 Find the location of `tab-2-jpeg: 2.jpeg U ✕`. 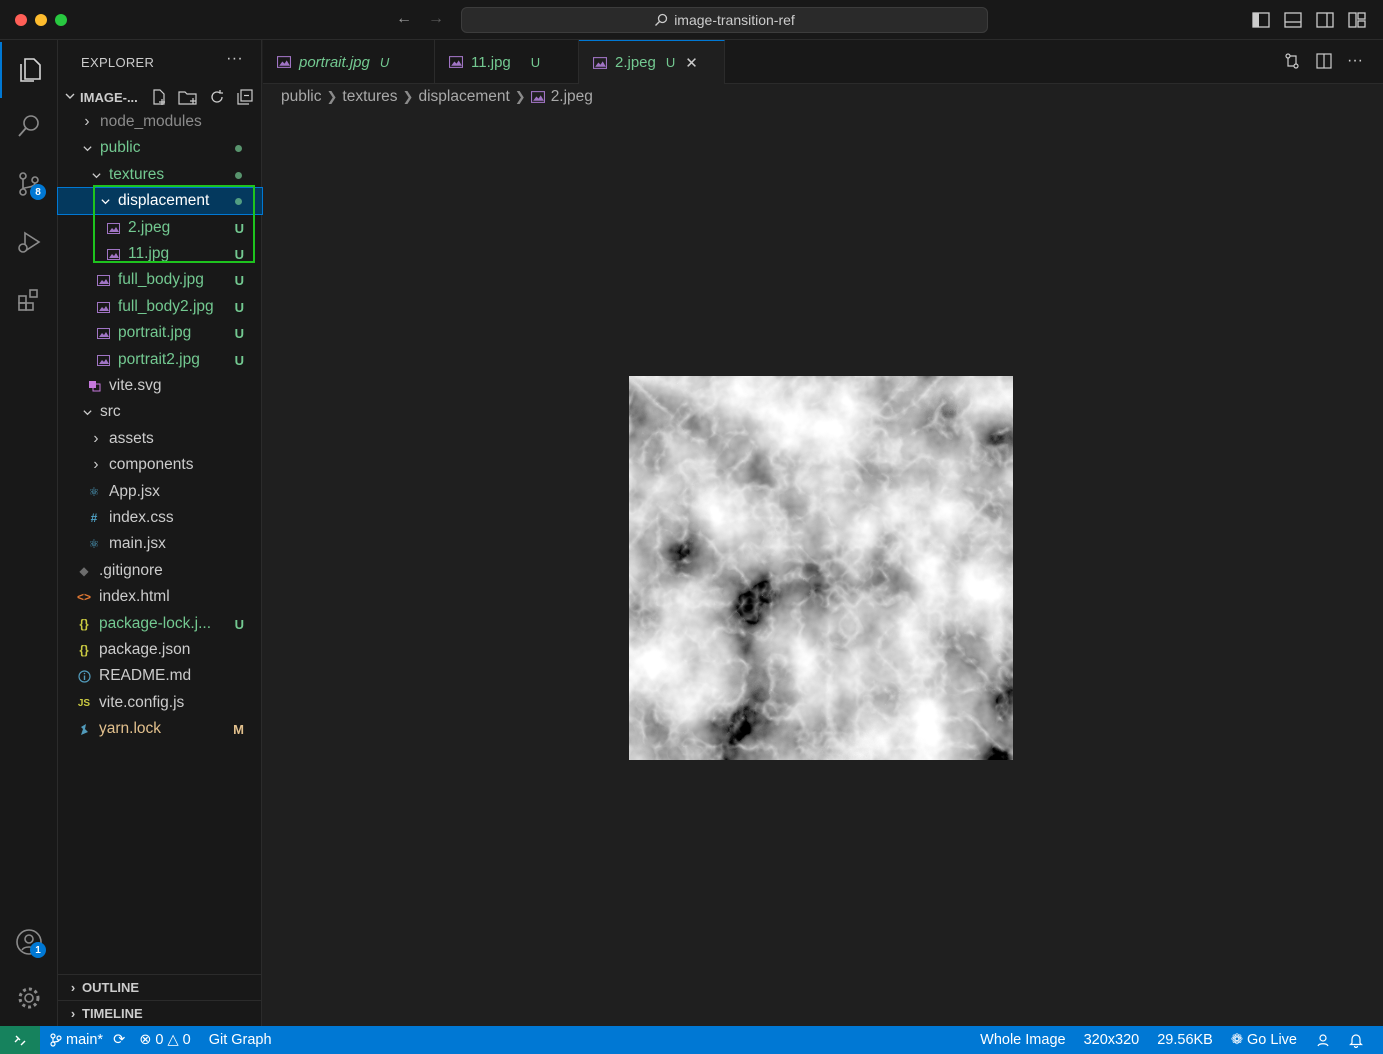

tab-2-jpeg: 2.jpeg U ✕ is located at coordinates (652, 62).